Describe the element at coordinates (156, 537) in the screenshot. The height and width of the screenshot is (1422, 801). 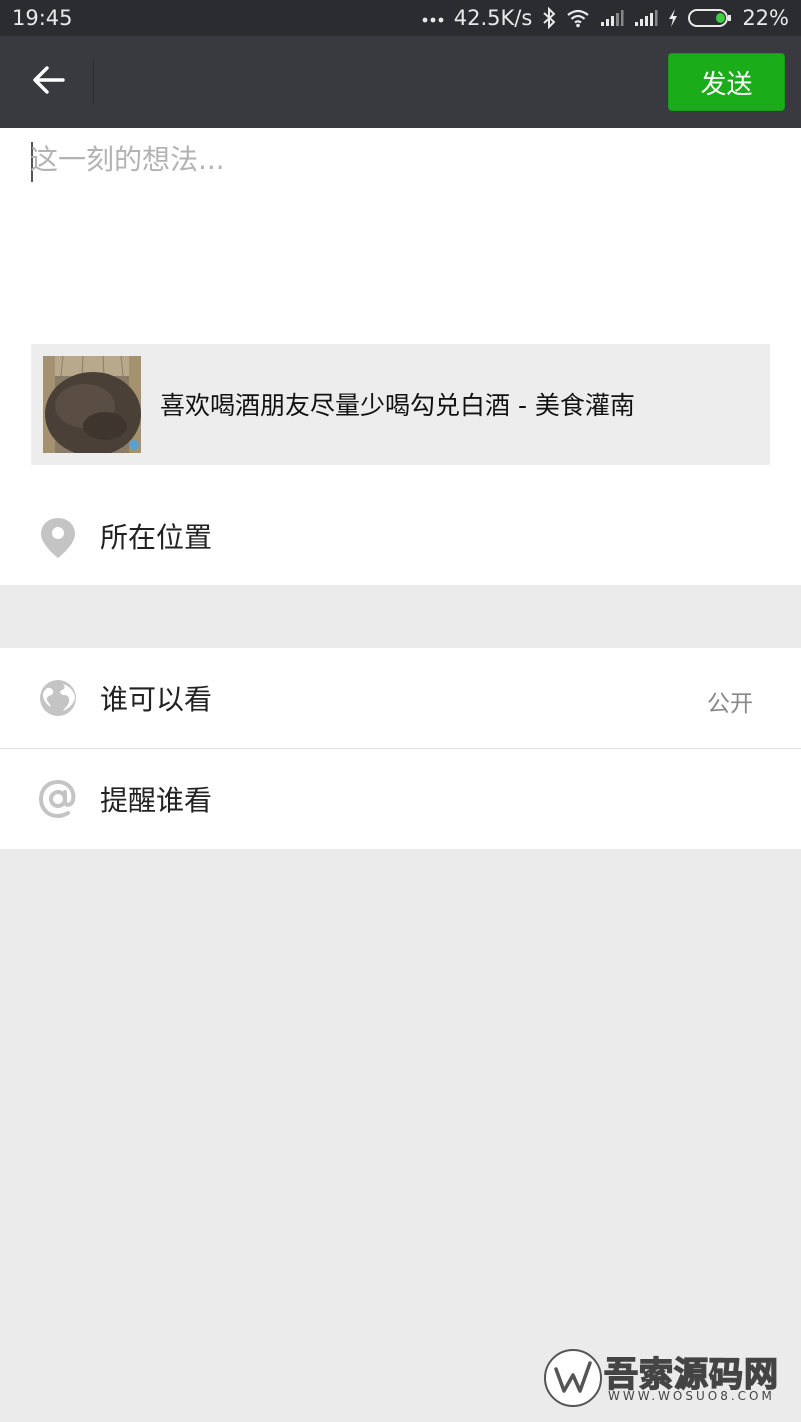
I see `location-label: 所在位置` at that location.